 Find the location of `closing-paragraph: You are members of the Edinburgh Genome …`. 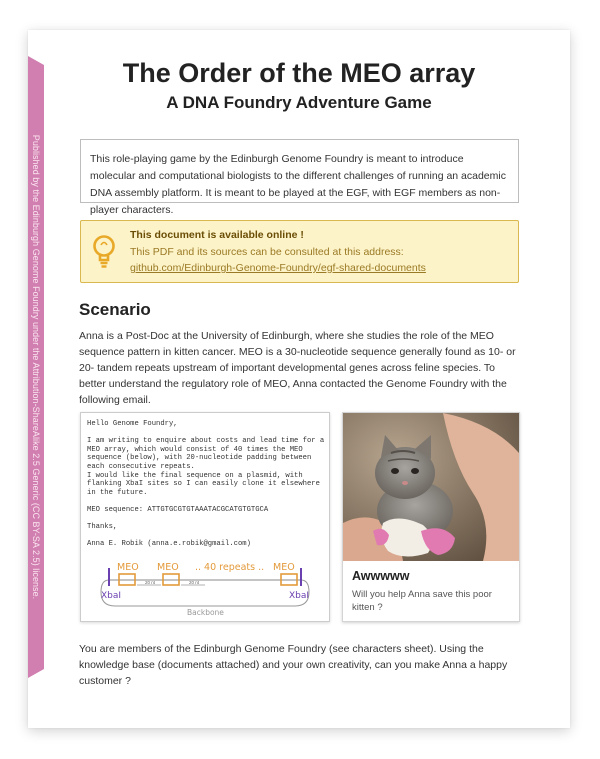

closing-paragraph: You are members of the Edinburgh Genome … is located at coordinates (293, 665).